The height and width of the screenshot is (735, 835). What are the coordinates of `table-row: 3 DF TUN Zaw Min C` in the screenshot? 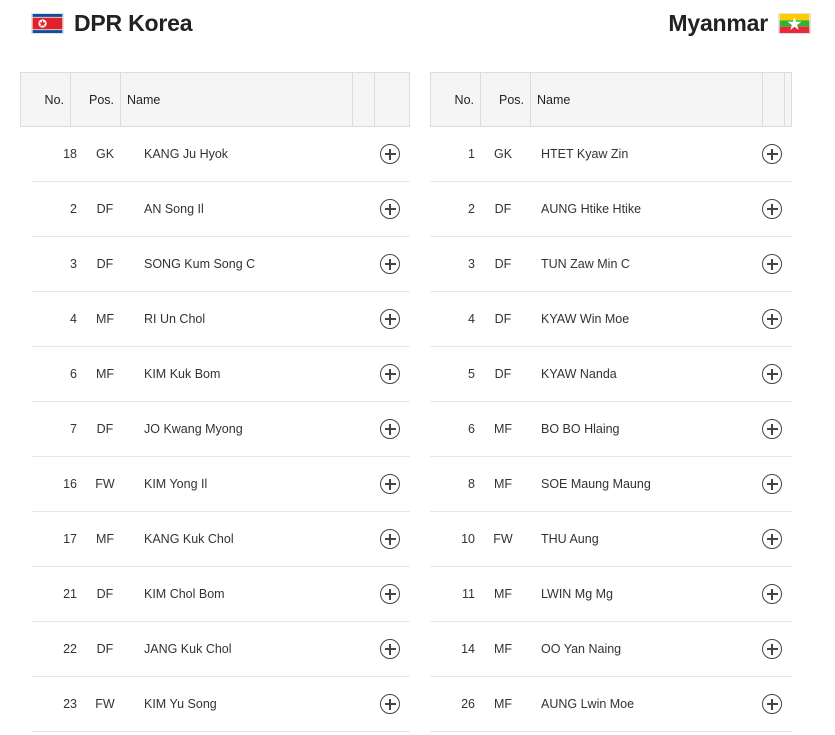 It's located at (611, 264).